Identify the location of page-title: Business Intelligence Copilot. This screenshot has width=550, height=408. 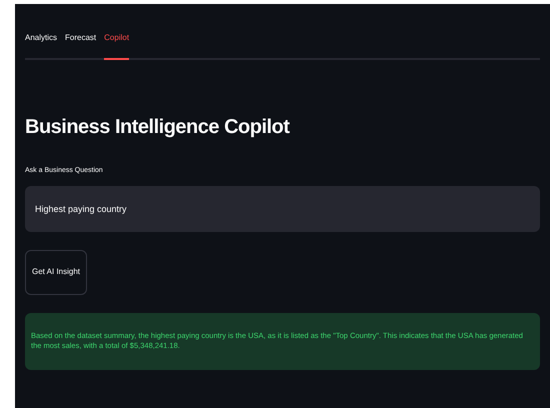
(158, 127).